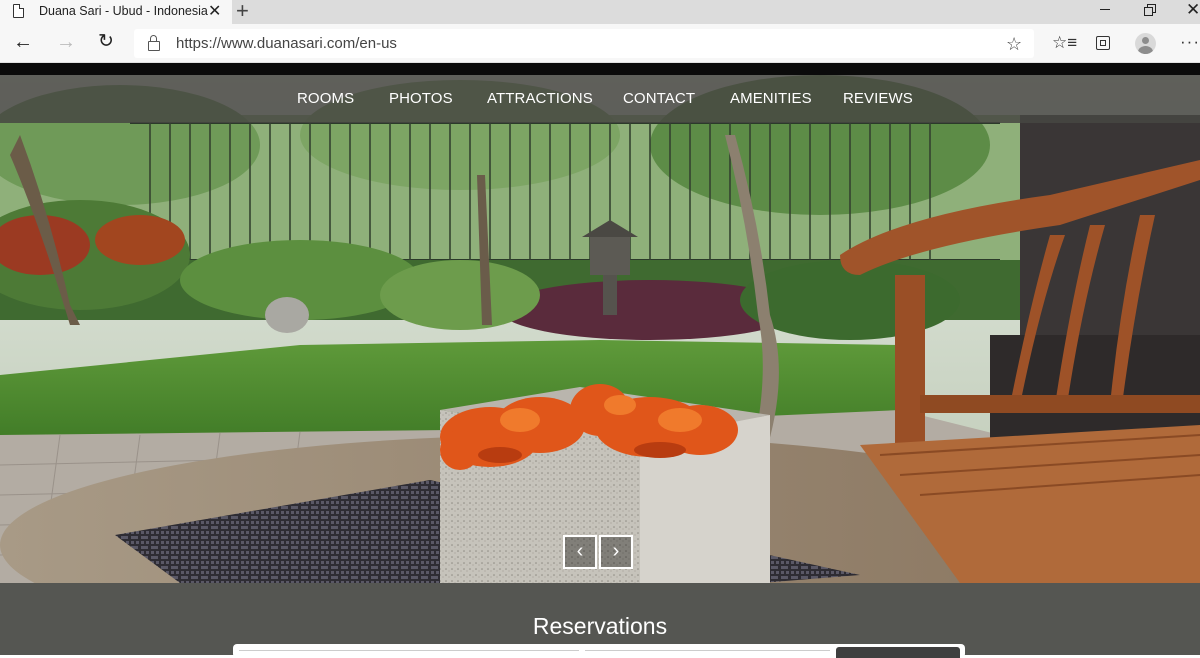 Image resolution: width=1200 pixels, height=658 pixels. I want to click on nav-attractions: ATTRACTIONS, so click(540, 98).